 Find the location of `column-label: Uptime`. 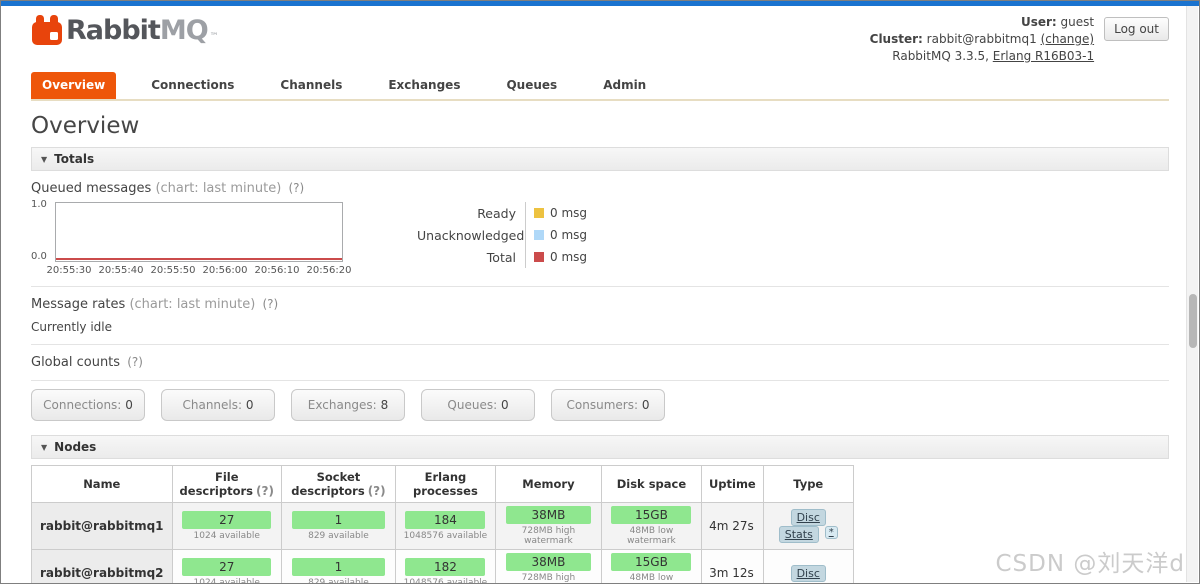

column-label: Uptime is located at coordinates (732, 484).